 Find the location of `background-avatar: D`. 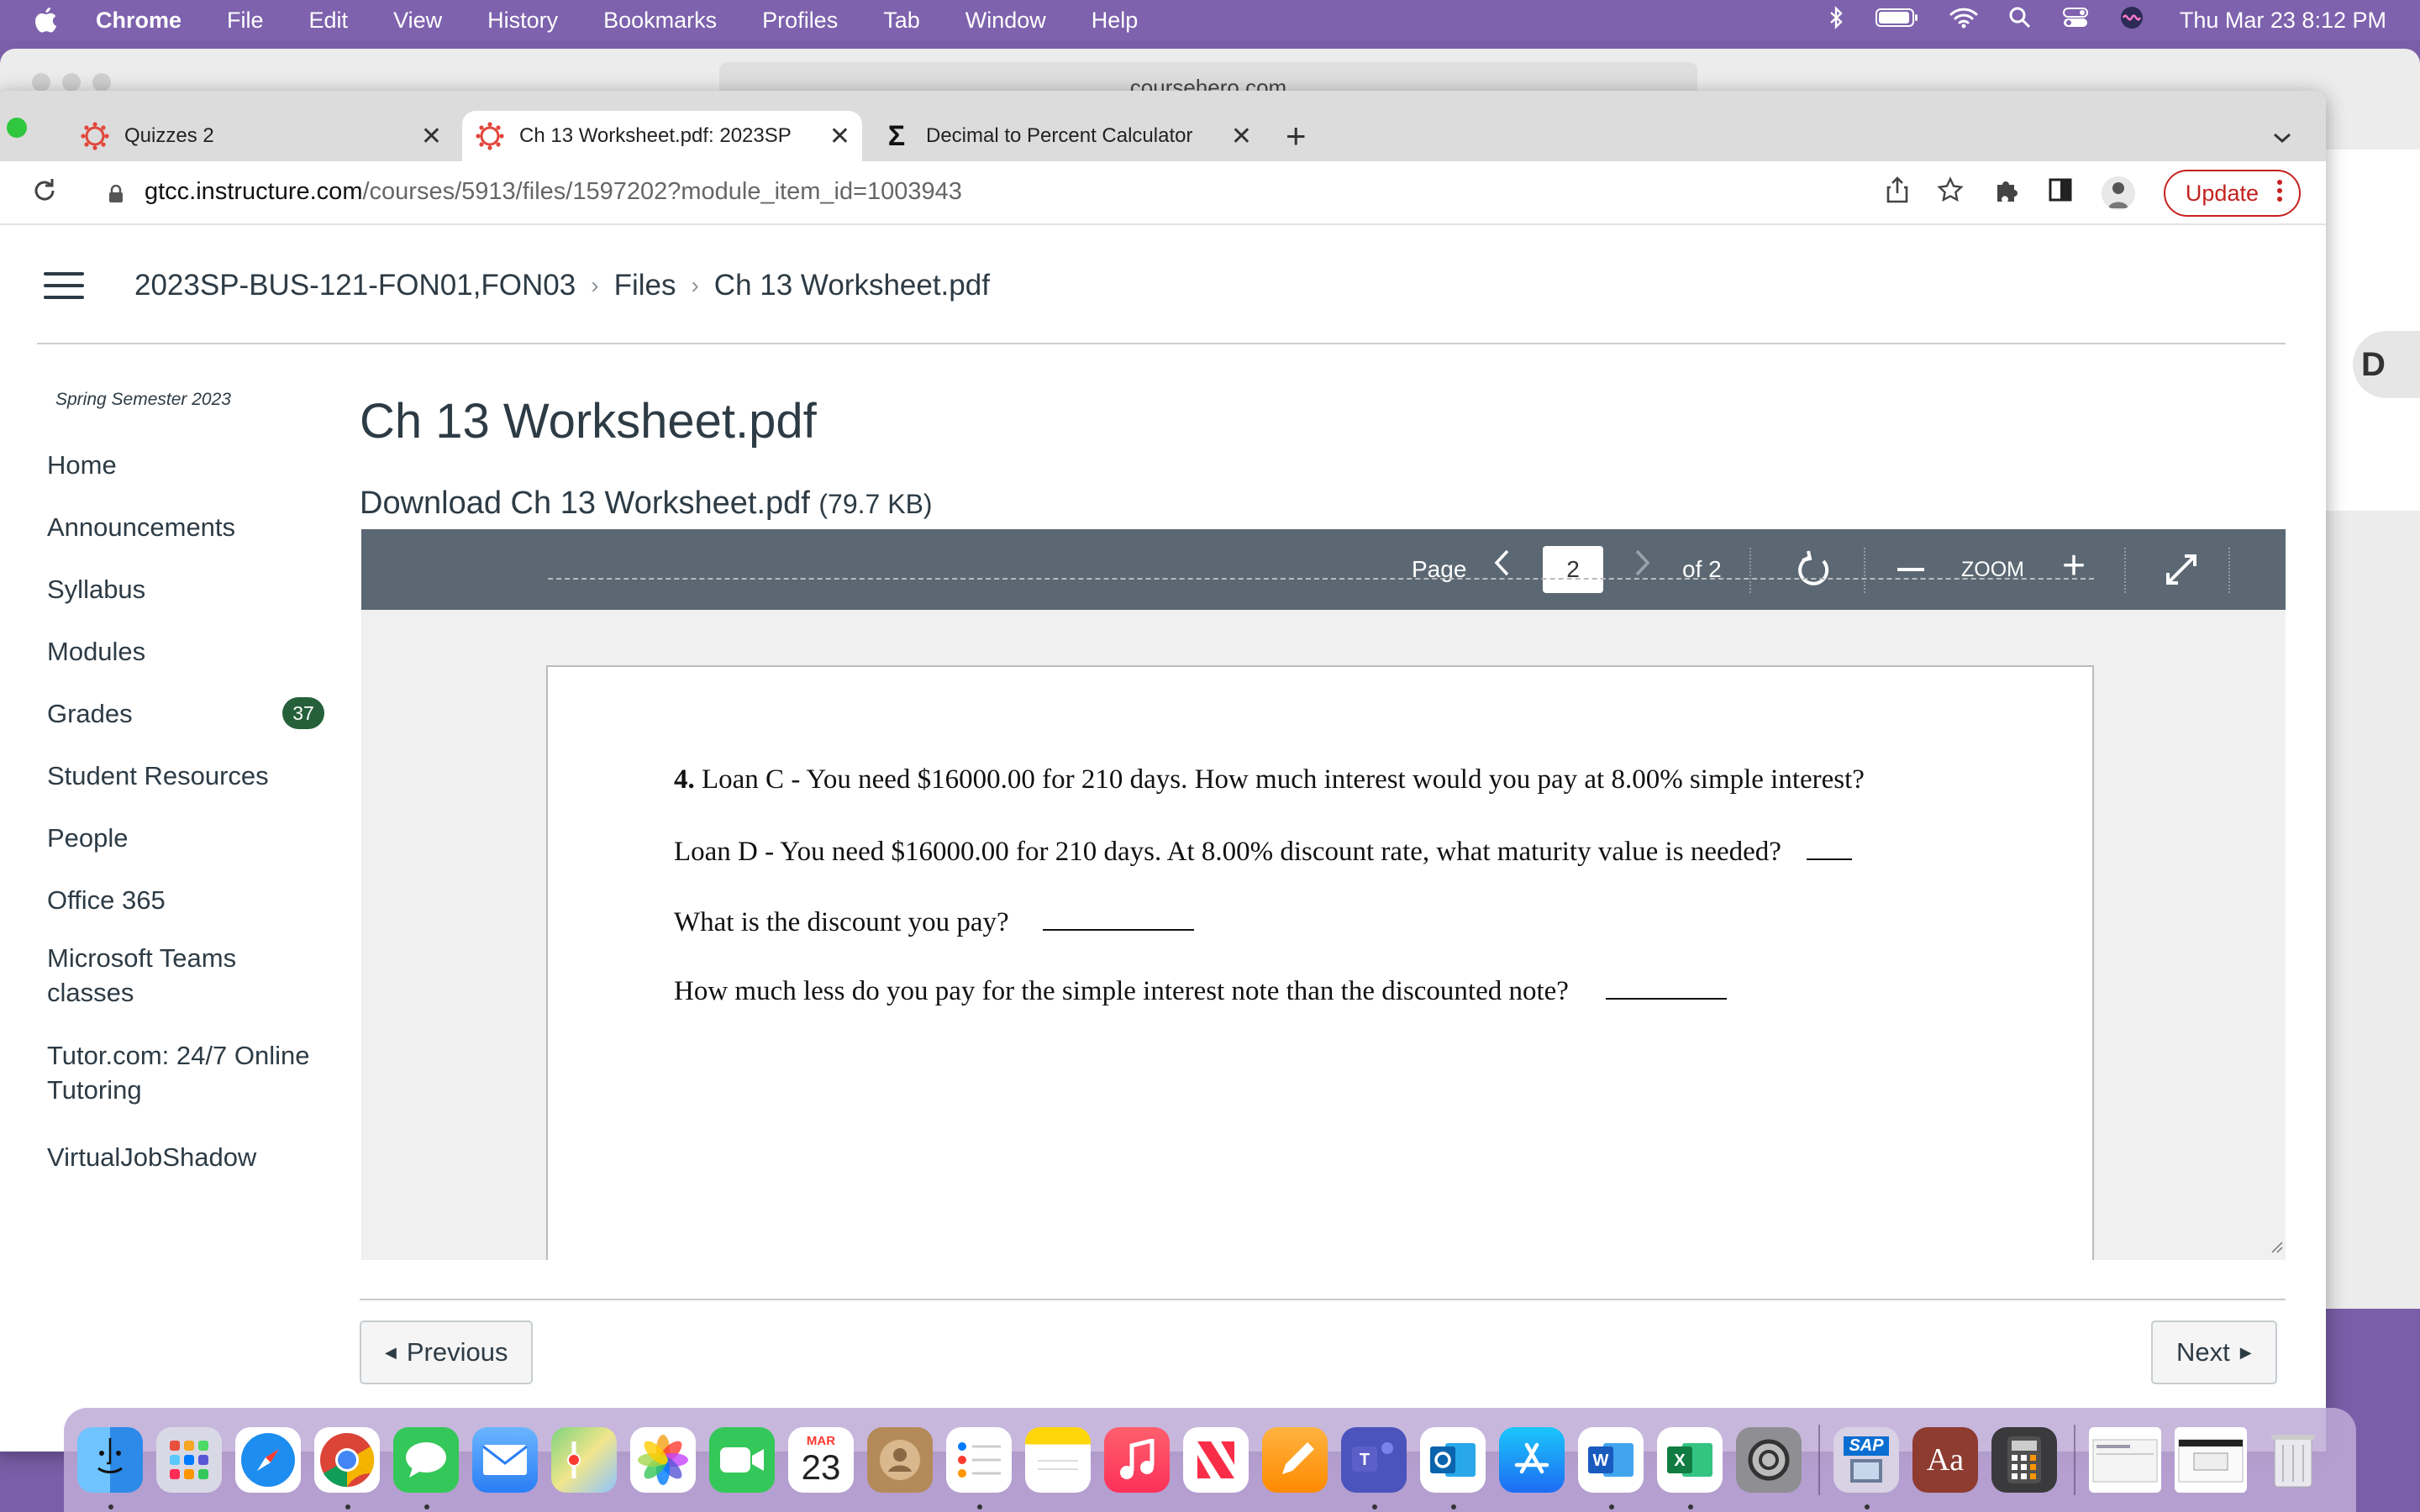

background-avatar: D is located at coordinates (2387, 364).